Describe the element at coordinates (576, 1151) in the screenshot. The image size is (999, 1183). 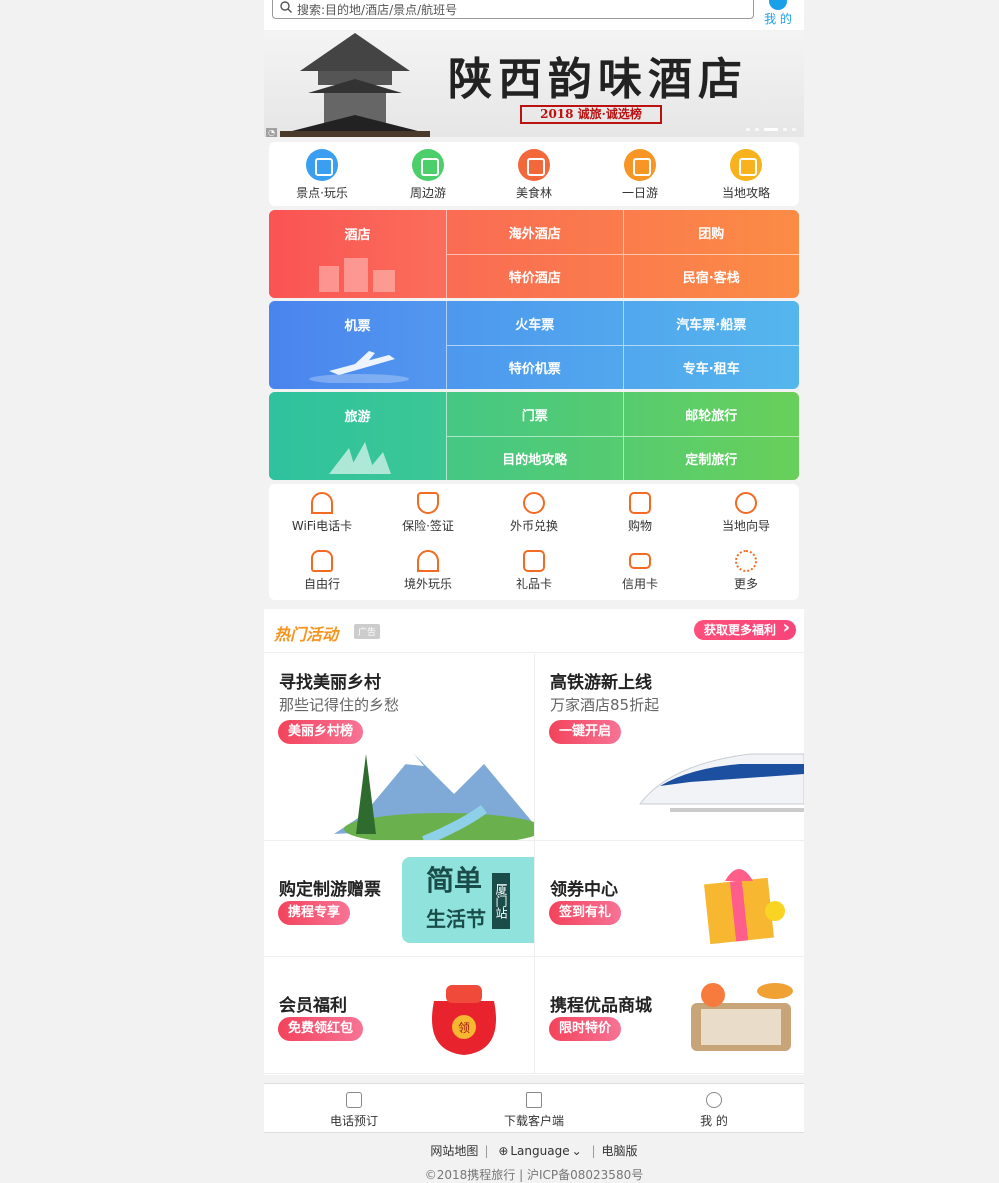
I see `chevron-down-icon: ⌄` at that location.